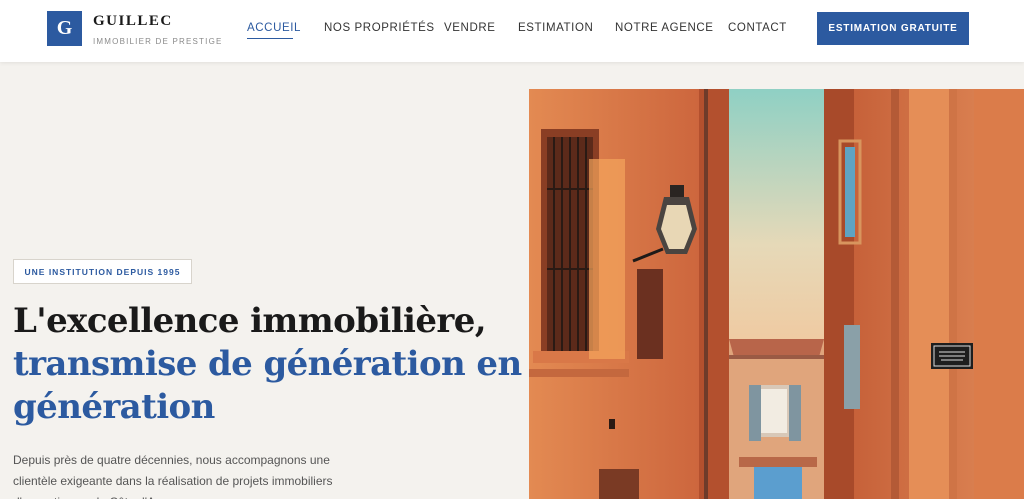 This screenshot has width=1024, height=499. Describe the element at coordinates (757, 28) in the screenshot. I see `nav-contact: CONTACT` at that location.